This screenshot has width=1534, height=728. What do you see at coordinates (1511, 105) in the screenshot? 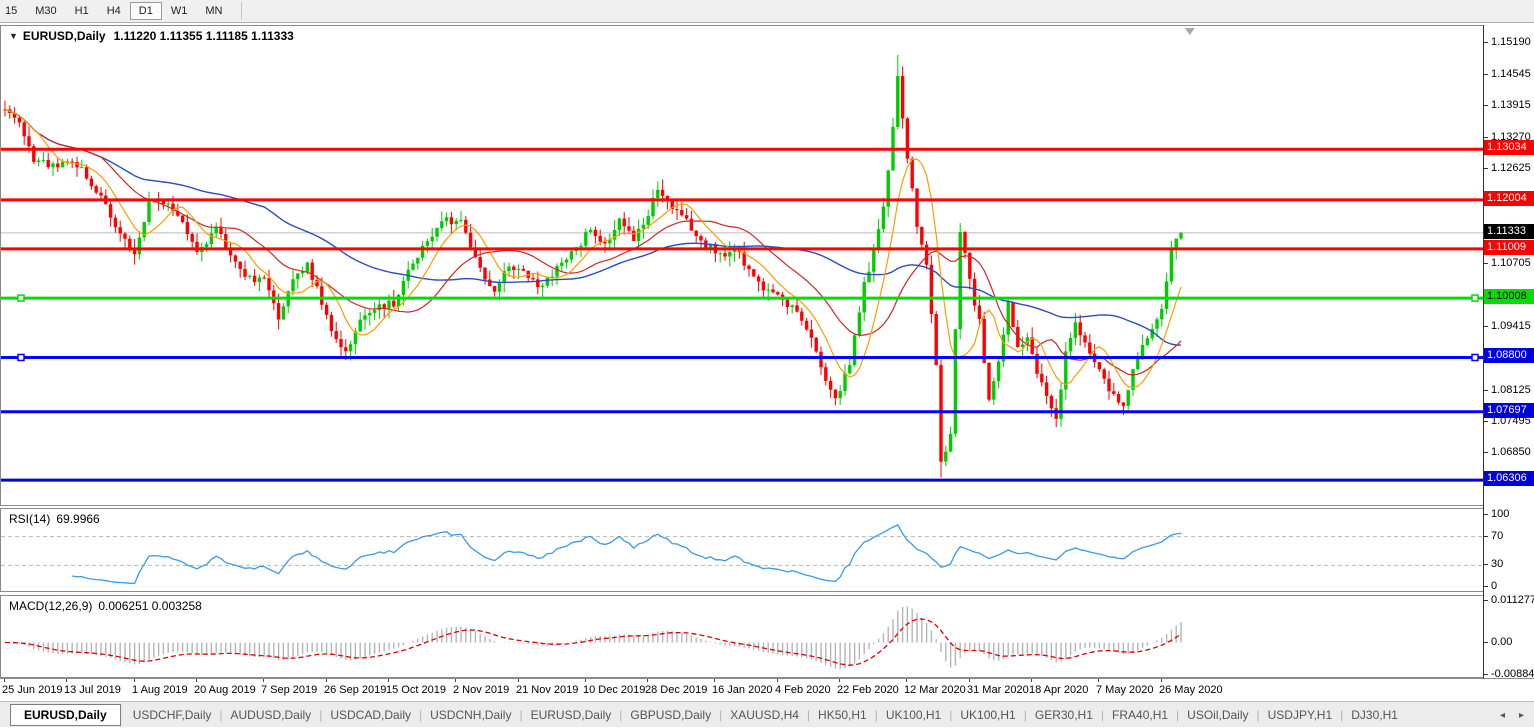
I see `price-axis-tick: 1.13915` at bounding box center [1511, 105].